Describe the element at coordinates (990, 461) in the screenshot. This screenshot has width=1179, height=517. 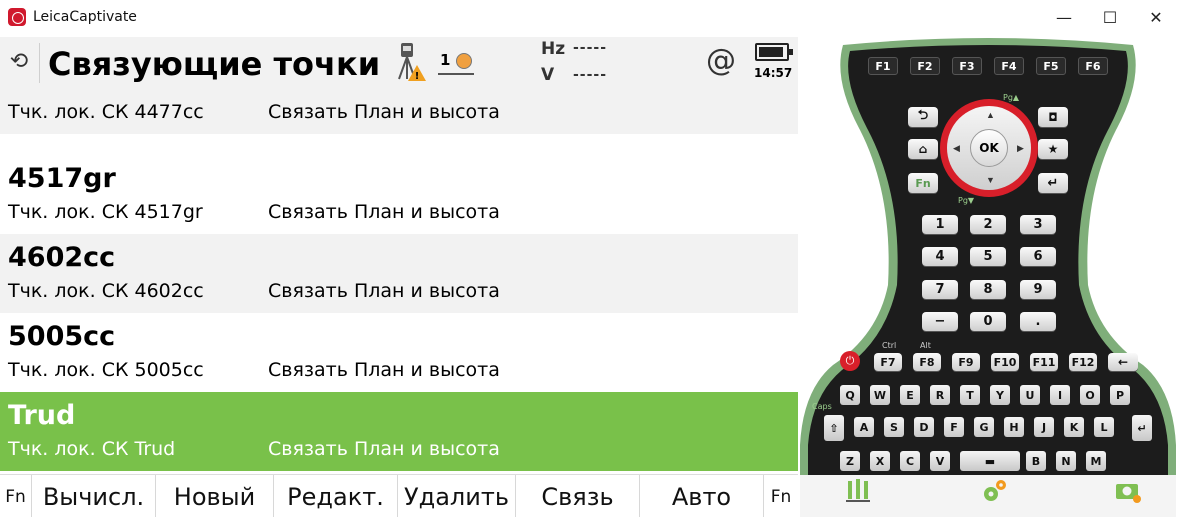
I see `spacebar-icon: ▬` at that location.